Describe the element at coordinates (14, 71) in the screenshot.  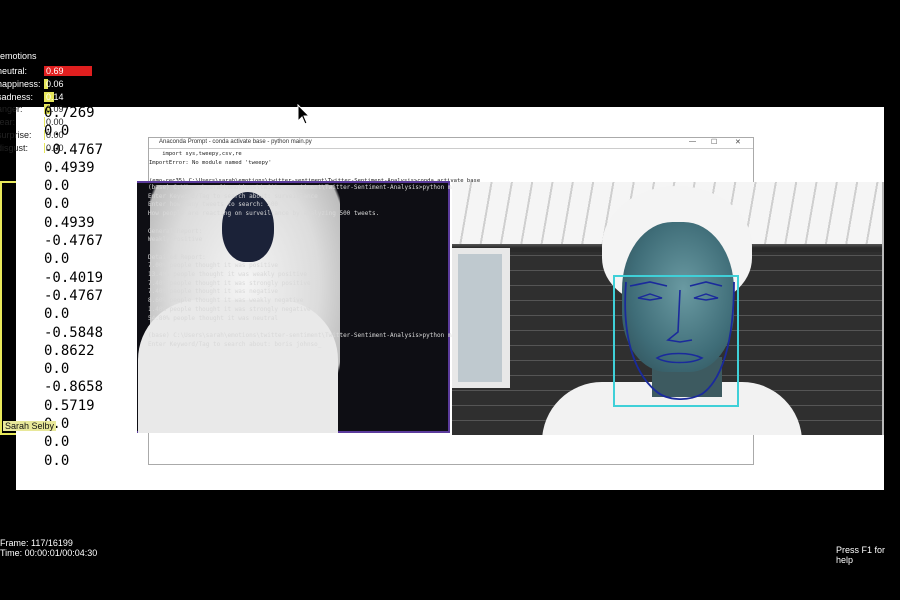
I see `emotion-label: neutral:` at that location.